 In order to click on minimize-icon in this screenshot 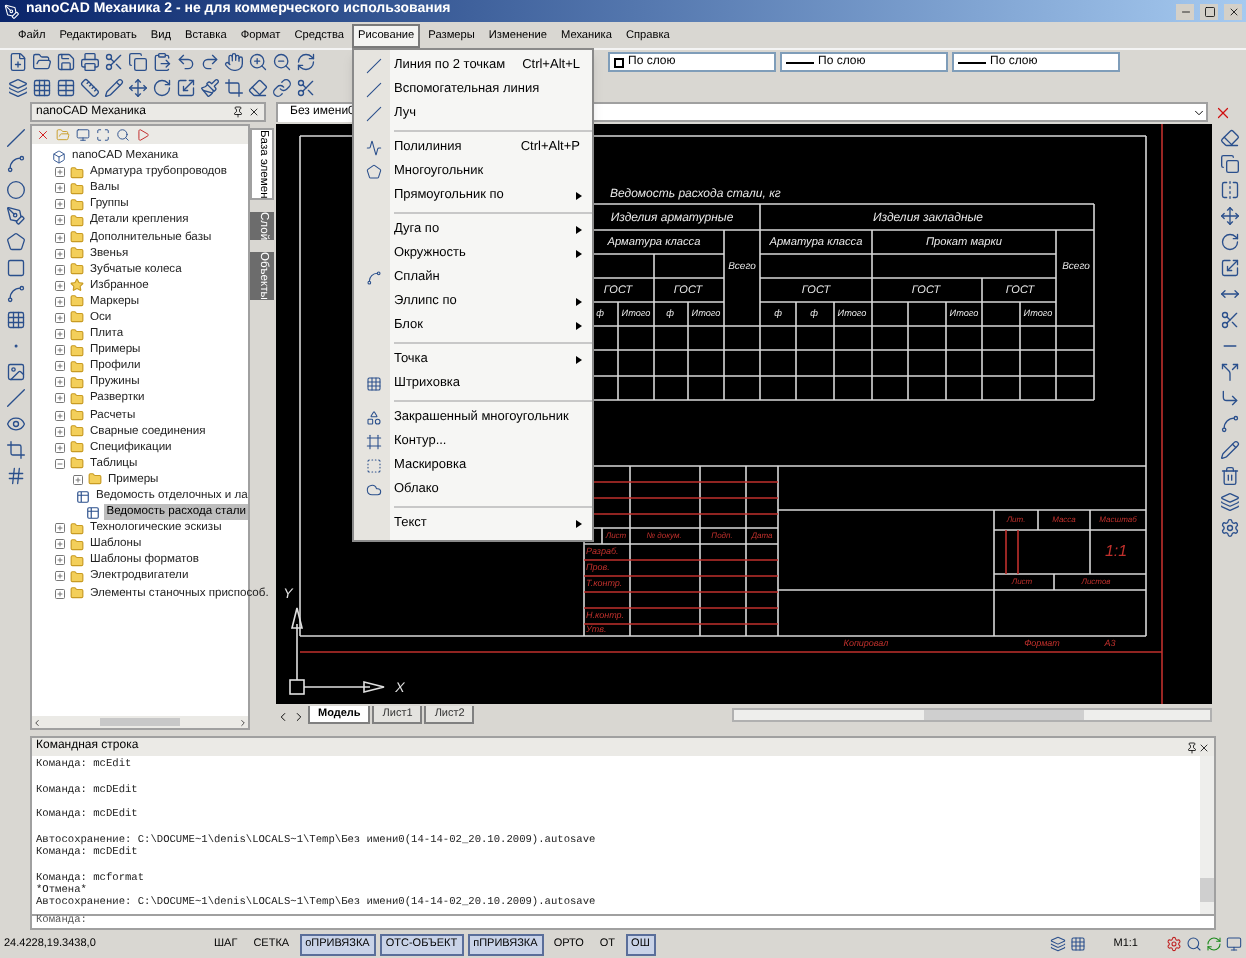, I will do `click(1185, 11)`.